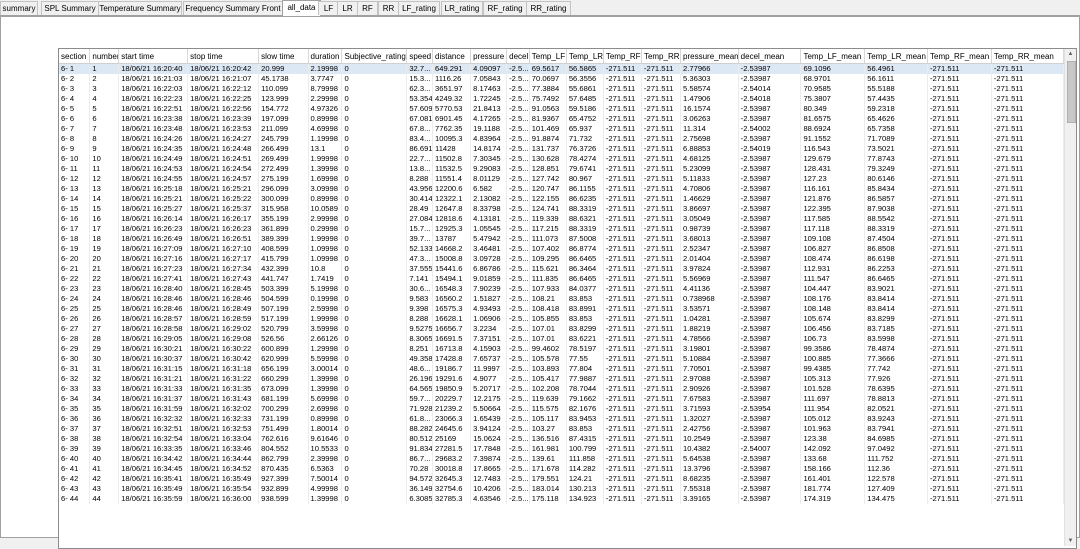  What do you see at coordinates (374, 56) in the screenshot?
I see `column-header-subjective-rating: Subjective_rating` at bounding box center [374, 56].